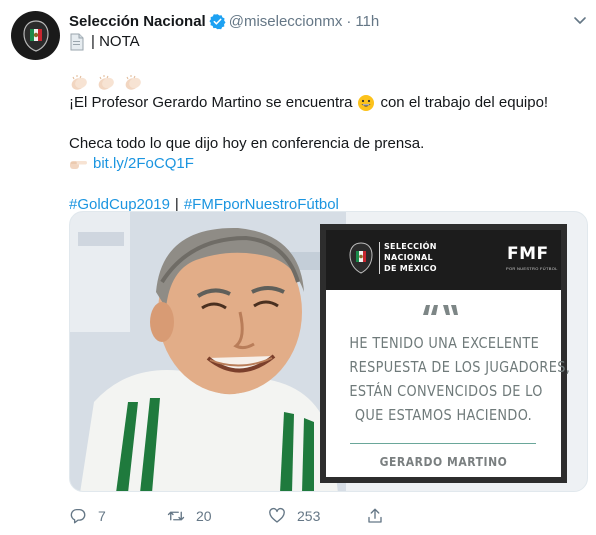 Image resolution: width=596 pixels, height=535 pixels. What do you see at coordinates (78, 165) in the screenshot?
I see `backhand-index-pointing-right-icon` at bounding box center [78, 165].